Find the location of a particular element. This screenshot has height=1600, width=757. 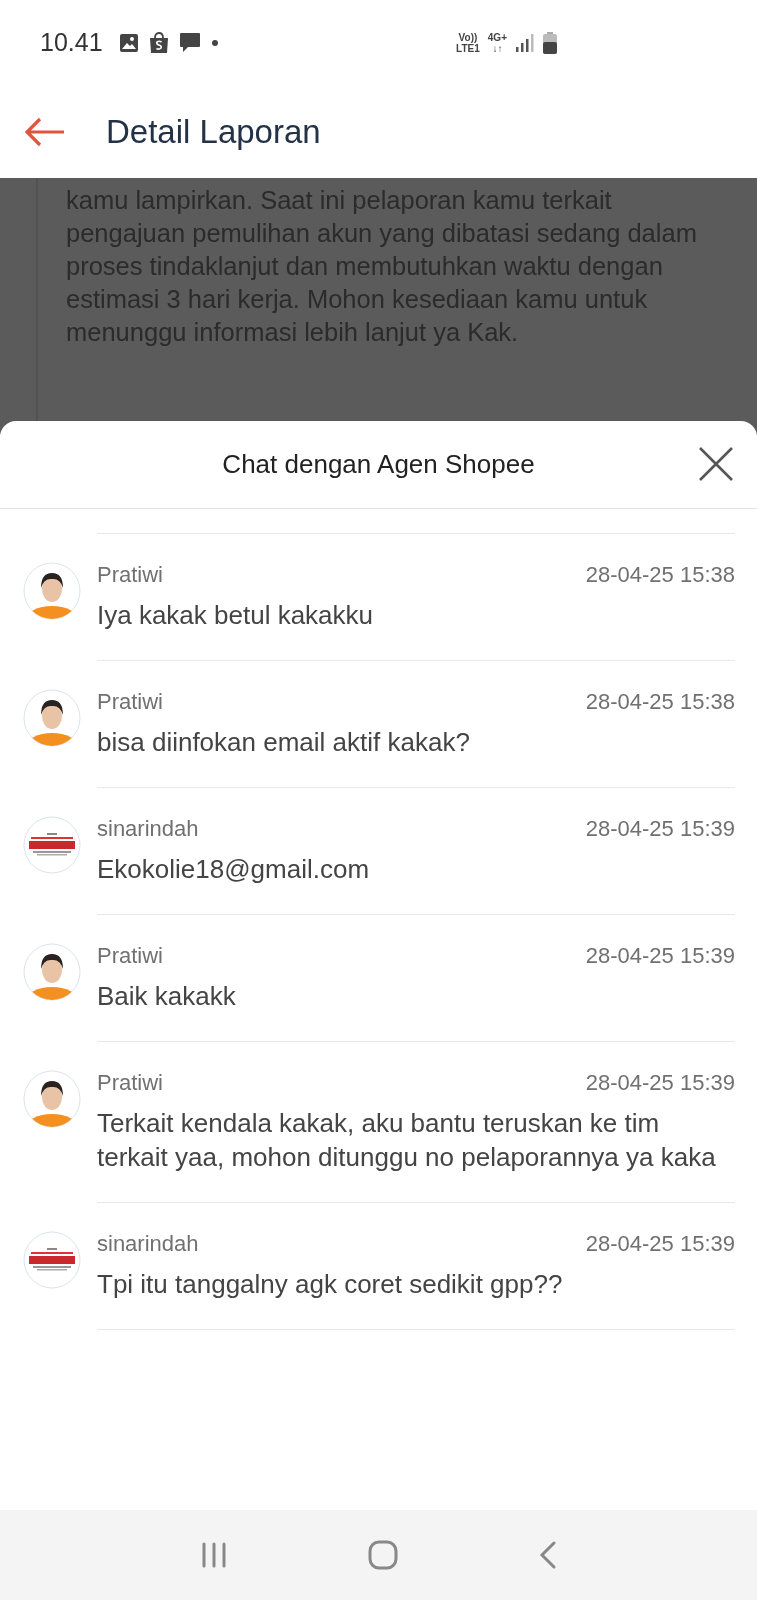

home-button is located at coordinates (382, 1555).